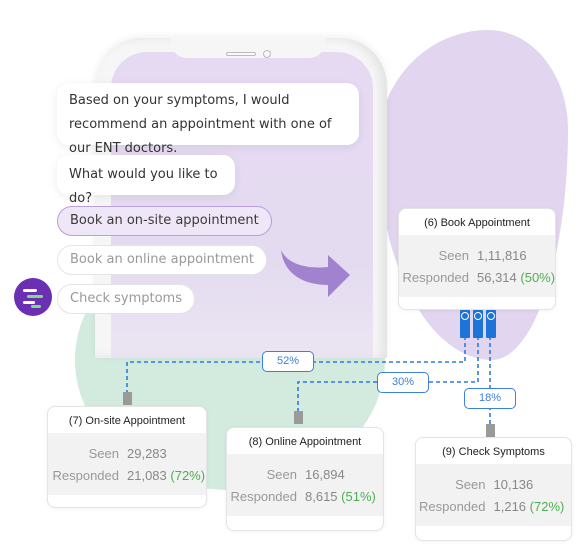 This screenshot has height=551, width=584. I want to click on branch-share-symptoms: 18%, so click(490, 398).